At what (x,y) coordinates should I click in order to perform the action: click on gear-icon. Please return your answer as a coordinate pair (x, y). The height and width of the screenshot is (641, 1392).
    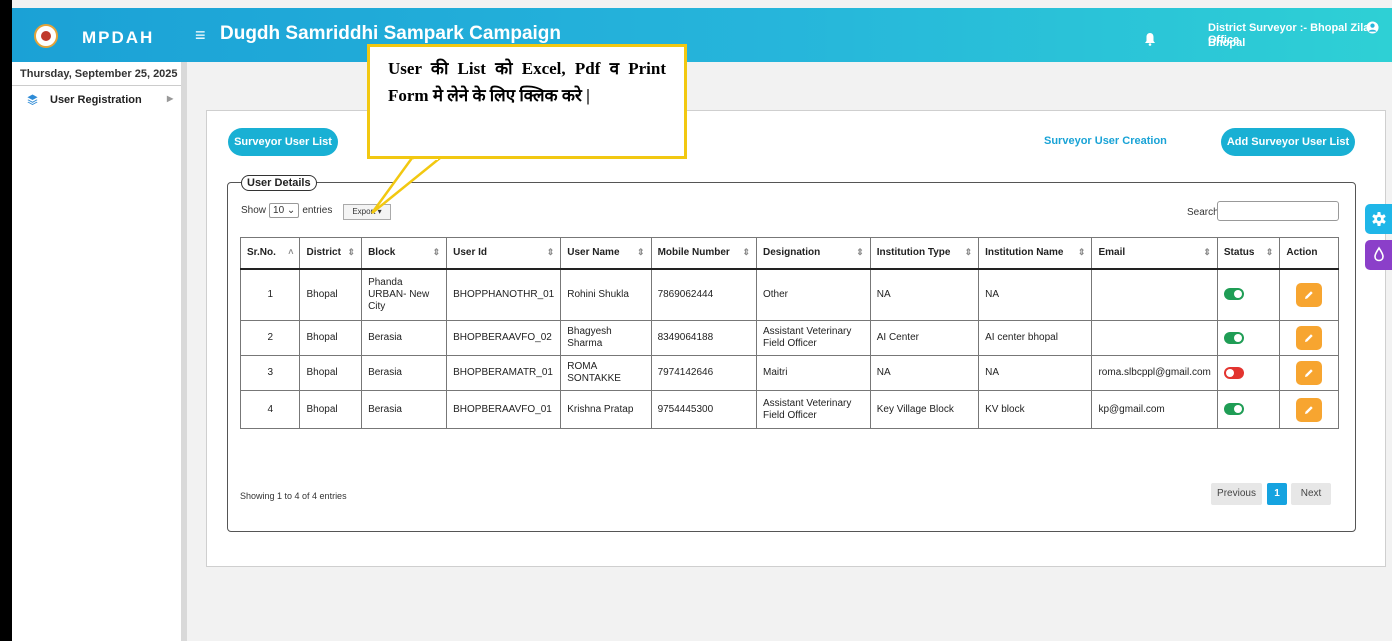
    Looking at the image, I should click on (1379, 219).